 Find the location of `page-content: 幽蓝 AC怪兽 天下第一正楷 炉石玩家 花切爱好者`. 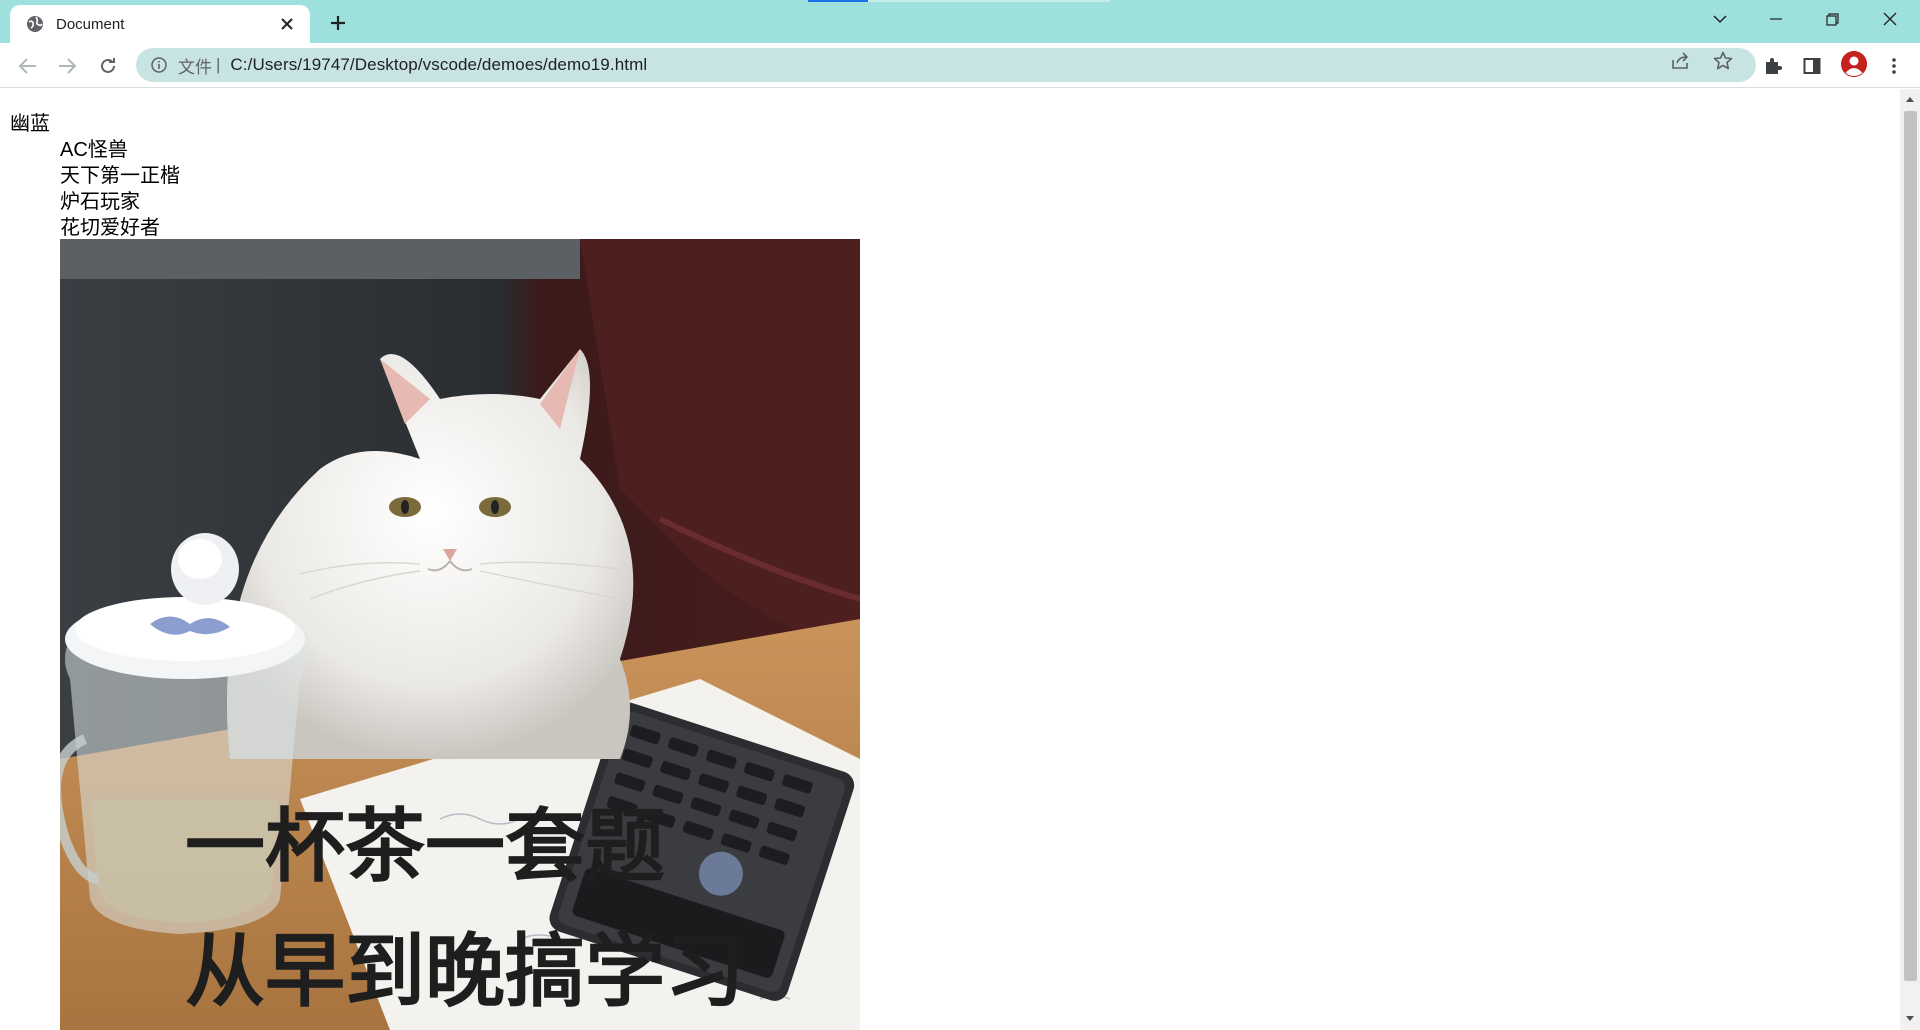

page-content: 幽蓝 AC怪兽 天下第一正楷 炉石玩家 花切爱好者 is located at coordinates (95, 176).